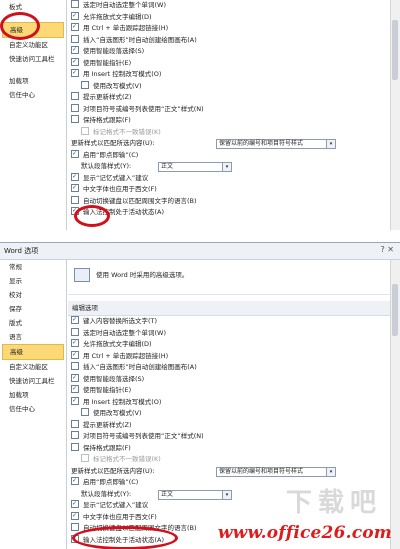  What do you see at coordinates (234, 213) in the screenshot?
I see `option-row: 输入法控制处于活动状态(A)` at bounding box center [234, 213].